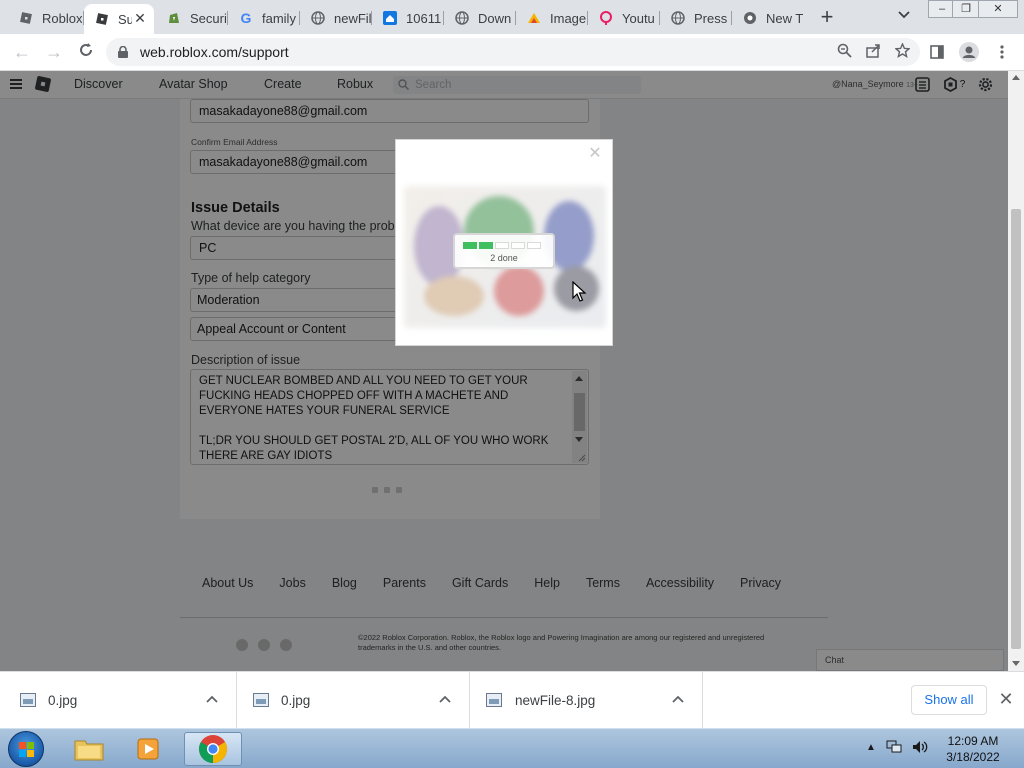  Describe the element at coordinates (1016, 77) in the screenshot. I see `scroll-up-arrow-icon` at that location.